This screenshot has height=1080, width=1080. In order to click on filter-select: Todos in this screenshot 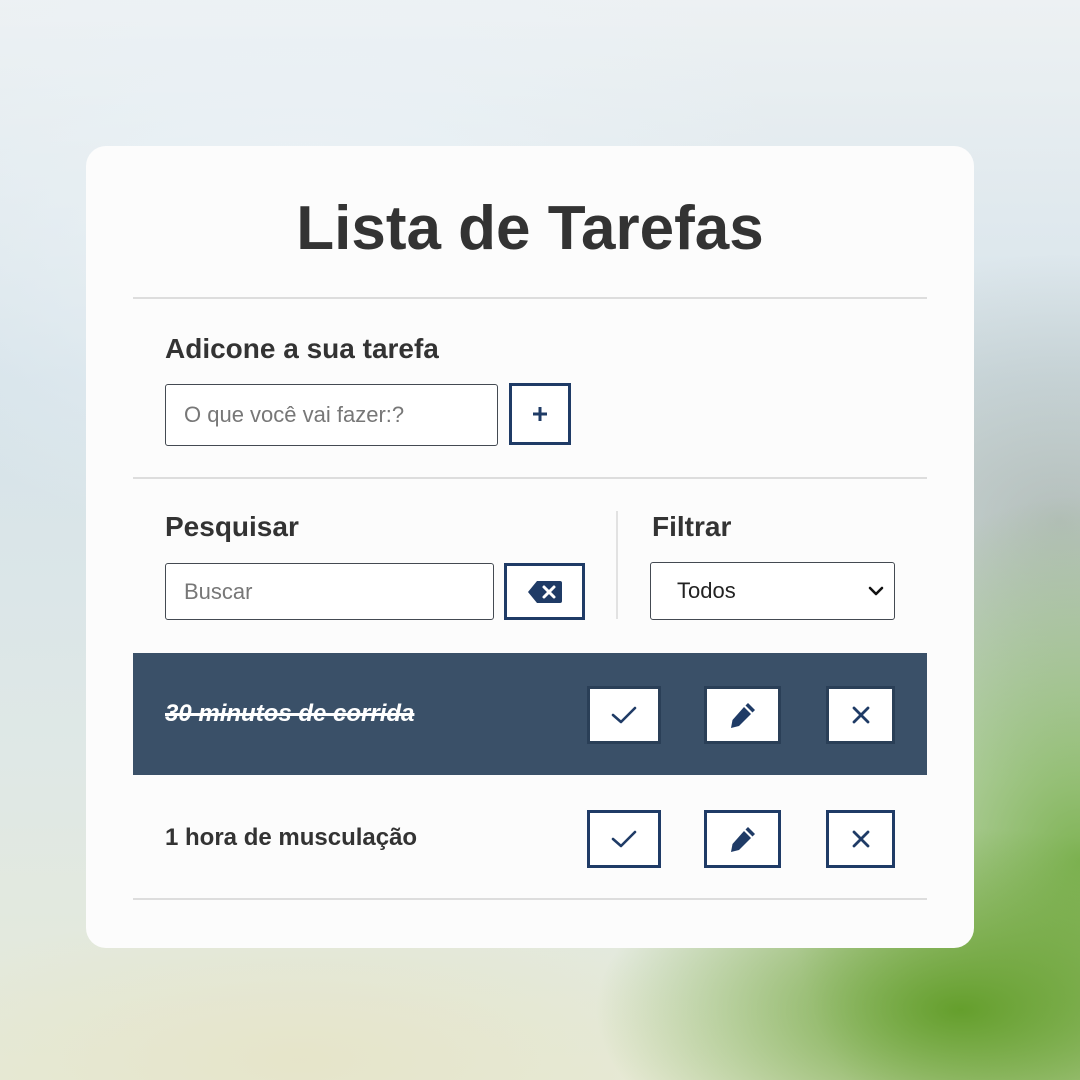, I will do `click(772, 591)`.